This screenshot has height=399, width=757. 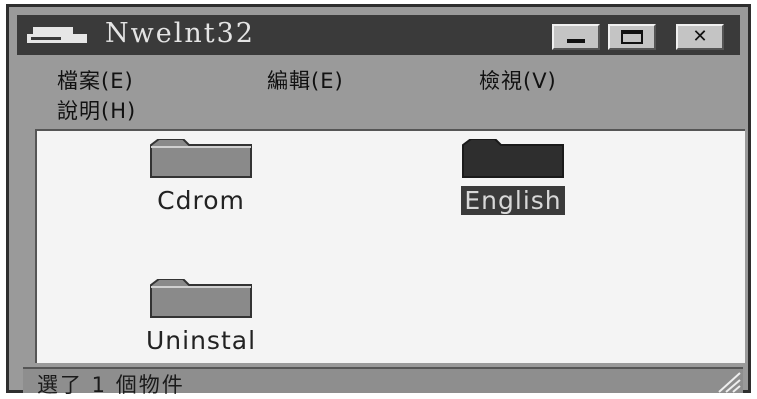 What do you see at coordinates (111, 385) in the screenshot?
I see `status-text: 選了 1 個物件` at bounding box center [111, 385].